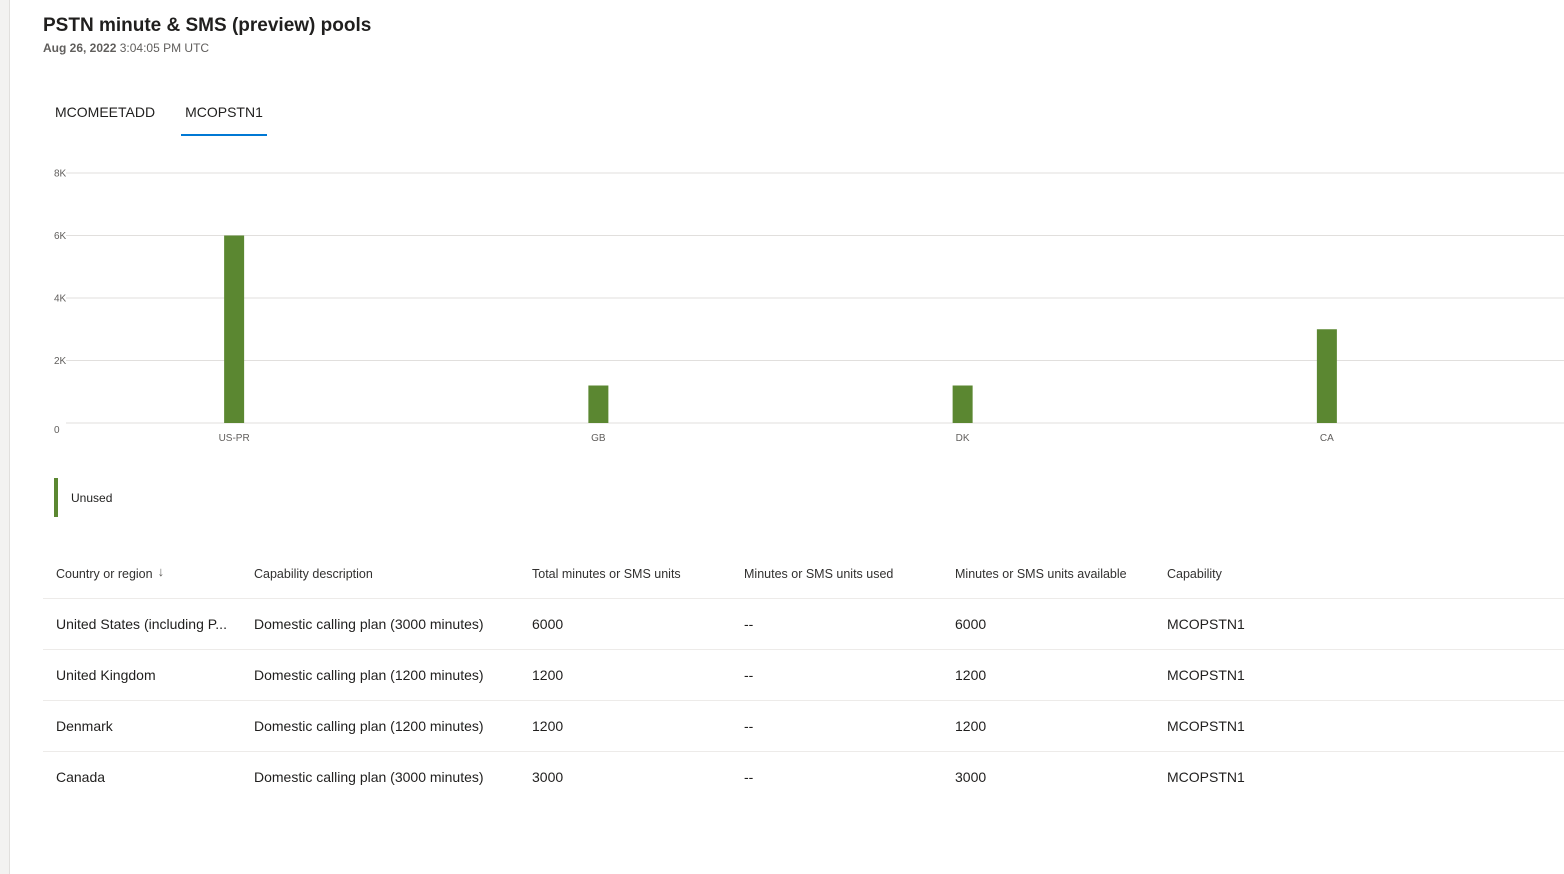 This screenshot has width=1564, height=874. Describe the element at coordinates (1267, 574) in the screenshot. I see `header-capability: Capability` at that location.